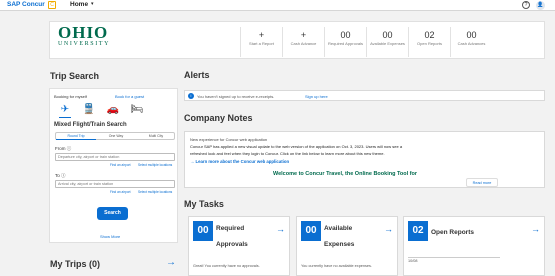 This screenshot has width=555, height=276. I want to click on info-icon: i, so click(191, 96).